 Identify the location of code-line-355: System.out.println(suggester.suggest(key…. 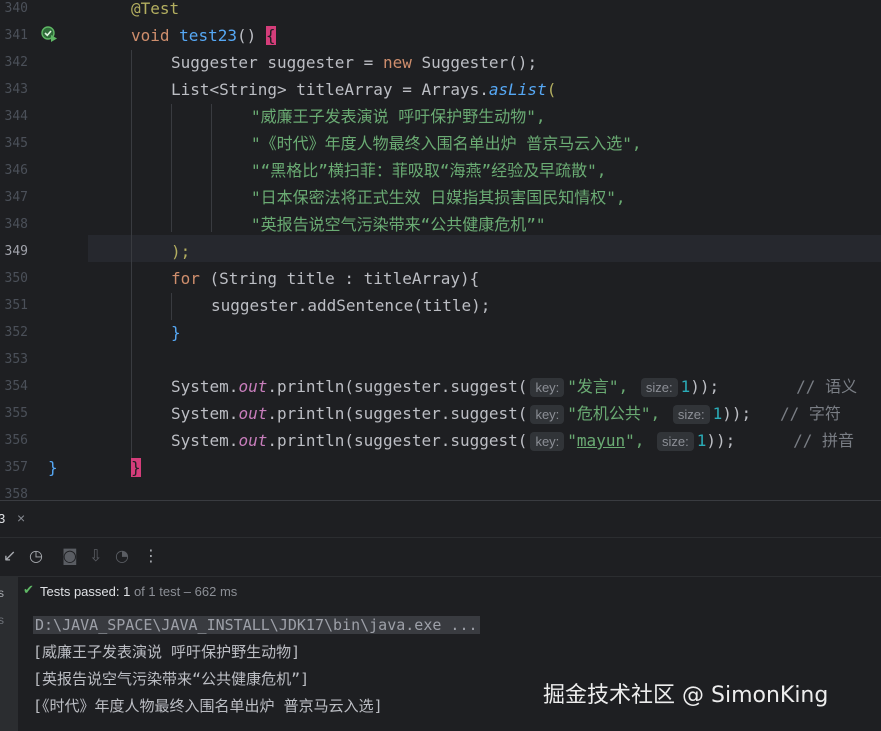
(506, 413).